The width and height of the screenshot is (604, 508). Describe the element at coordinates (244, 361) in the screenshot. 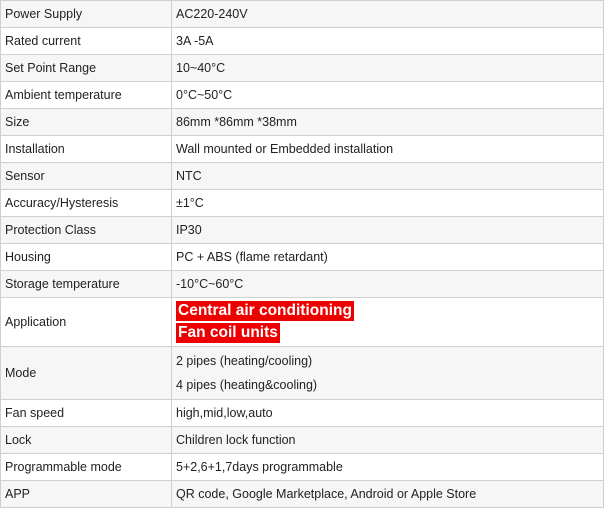

I see `value-line: 2 pipes (heating/cooling)` at that location.